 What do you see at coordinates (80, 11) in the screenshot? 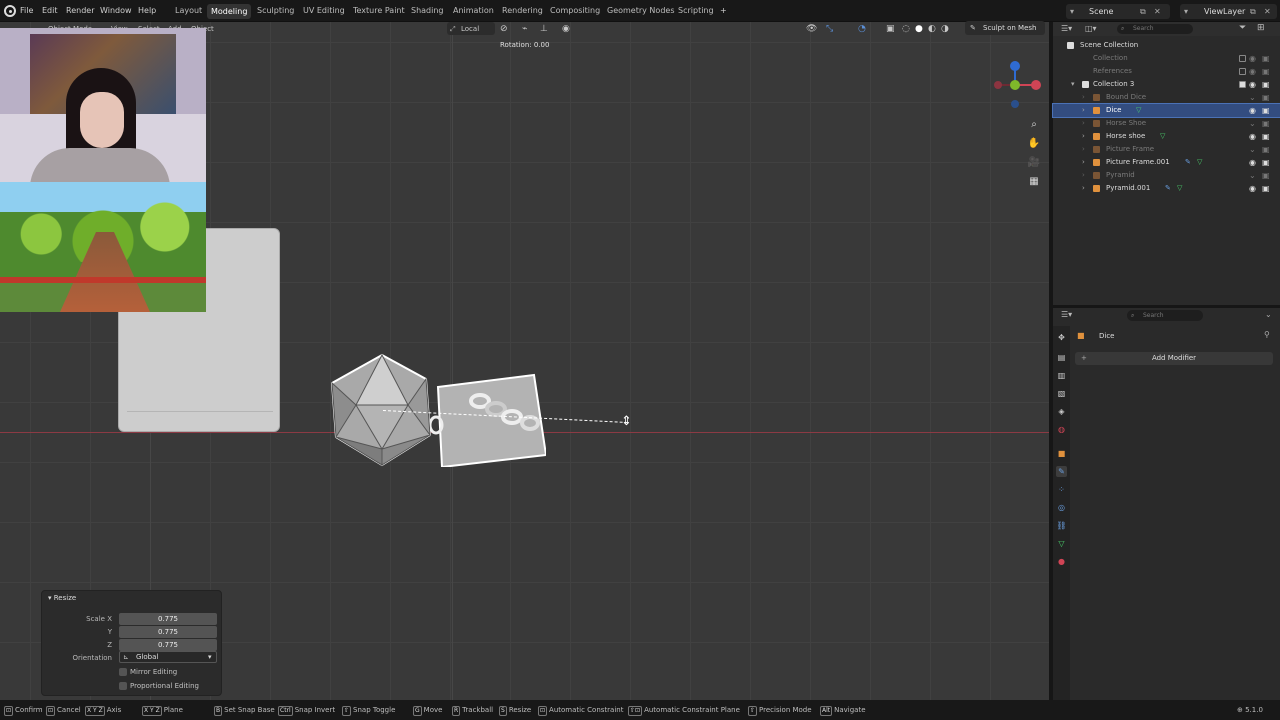
I see `menu-render: Render` at bounding box center [80, 11].